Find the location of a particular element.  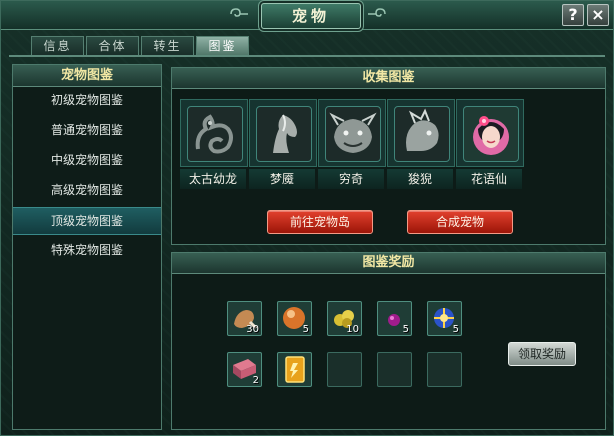

flower-fairy-icon is located at coordinates (491, 135).